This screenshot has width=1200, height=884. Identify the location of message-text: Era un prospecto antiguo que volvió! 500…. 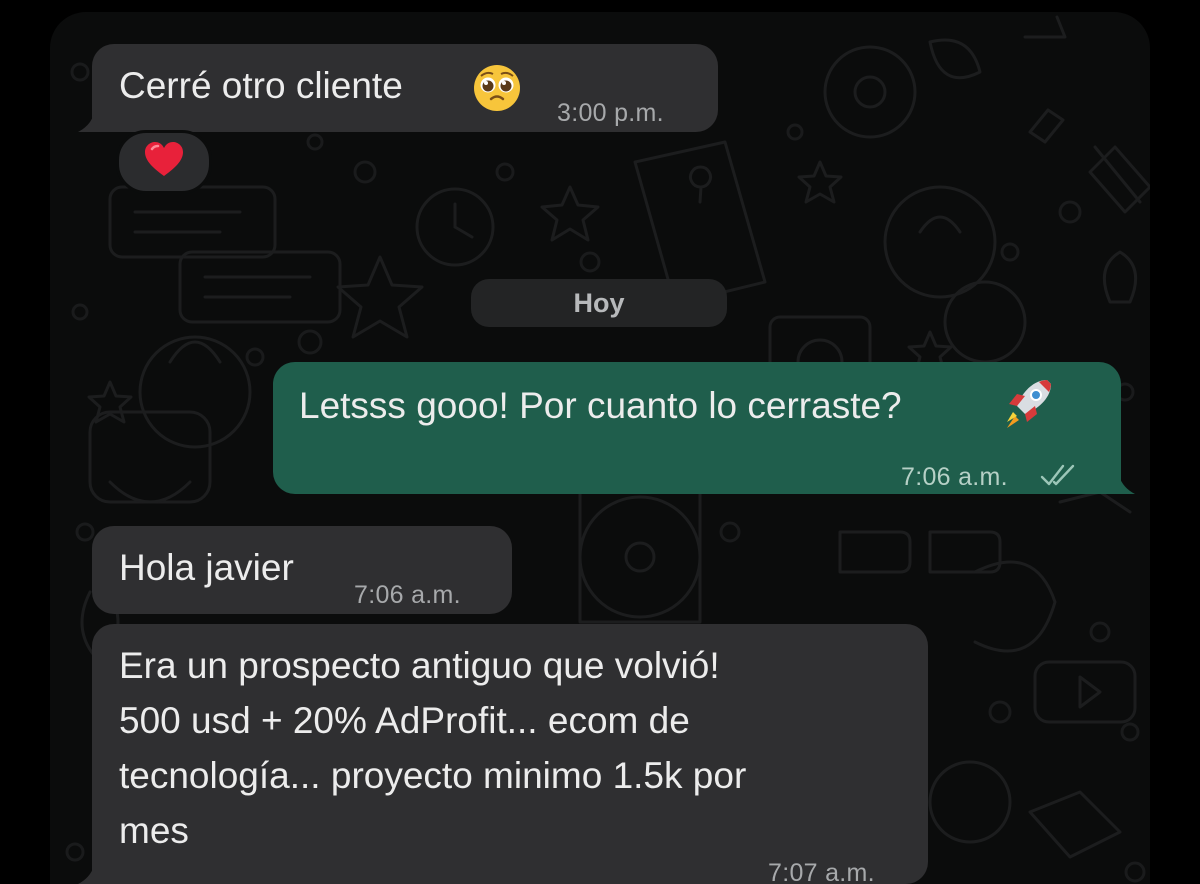
(432, 748).